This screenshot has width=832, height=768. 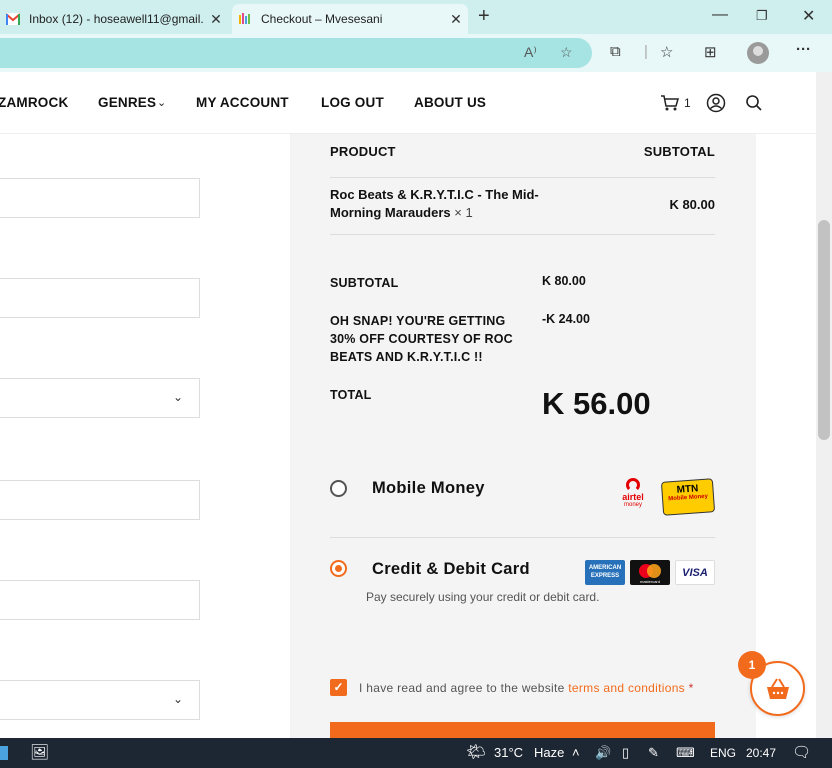 What do you see at coordinates (296, 53) in the screenshot?
I see `address-bar: A⁾ ☆` at bounding box center [296, 53].